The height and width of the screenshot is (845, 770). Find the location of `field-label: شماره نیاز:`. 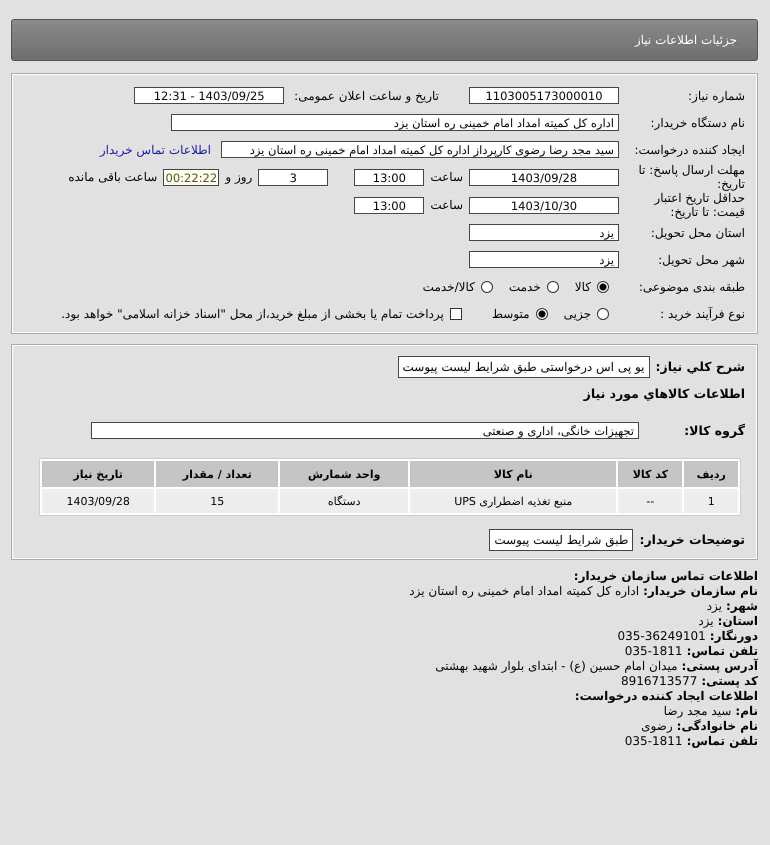

field-label: شماره نیاز: is located at coordinates (716, 95).